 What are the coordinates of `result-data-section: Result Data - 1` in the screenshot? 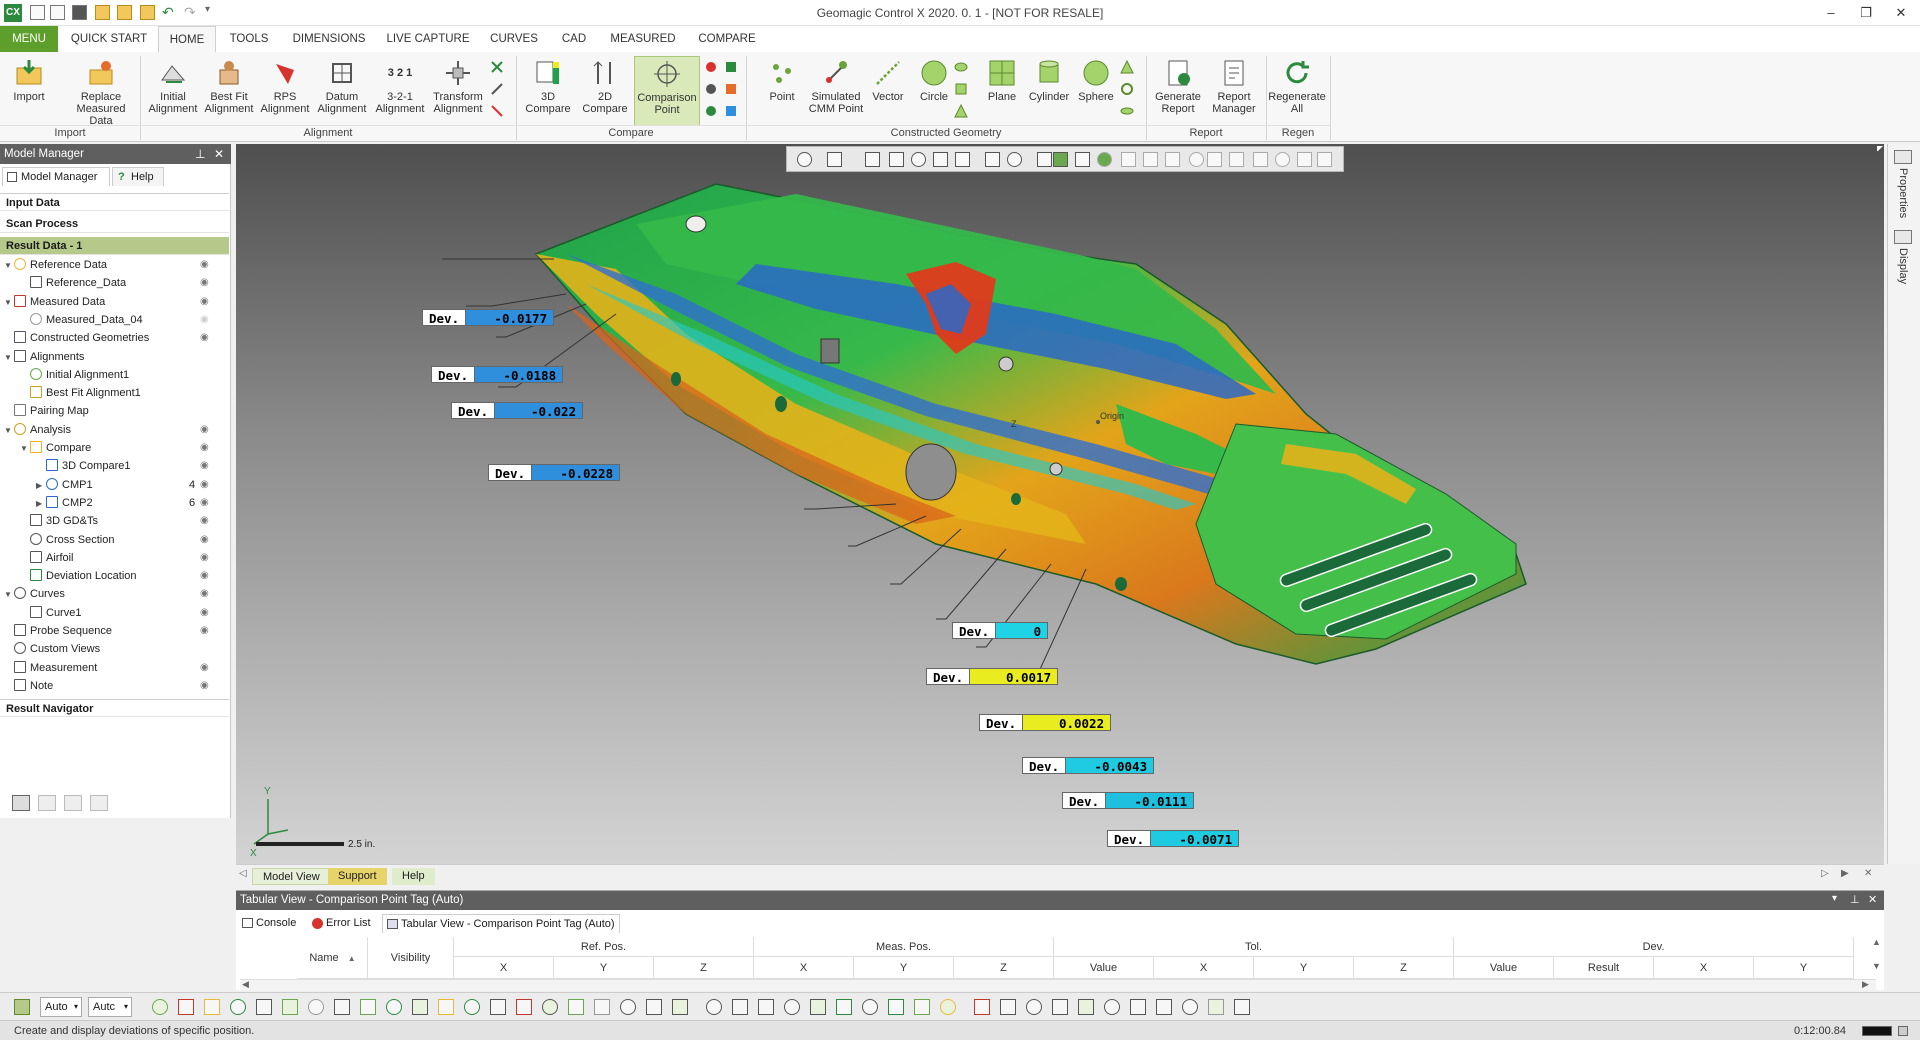 It's located at (114, 246).